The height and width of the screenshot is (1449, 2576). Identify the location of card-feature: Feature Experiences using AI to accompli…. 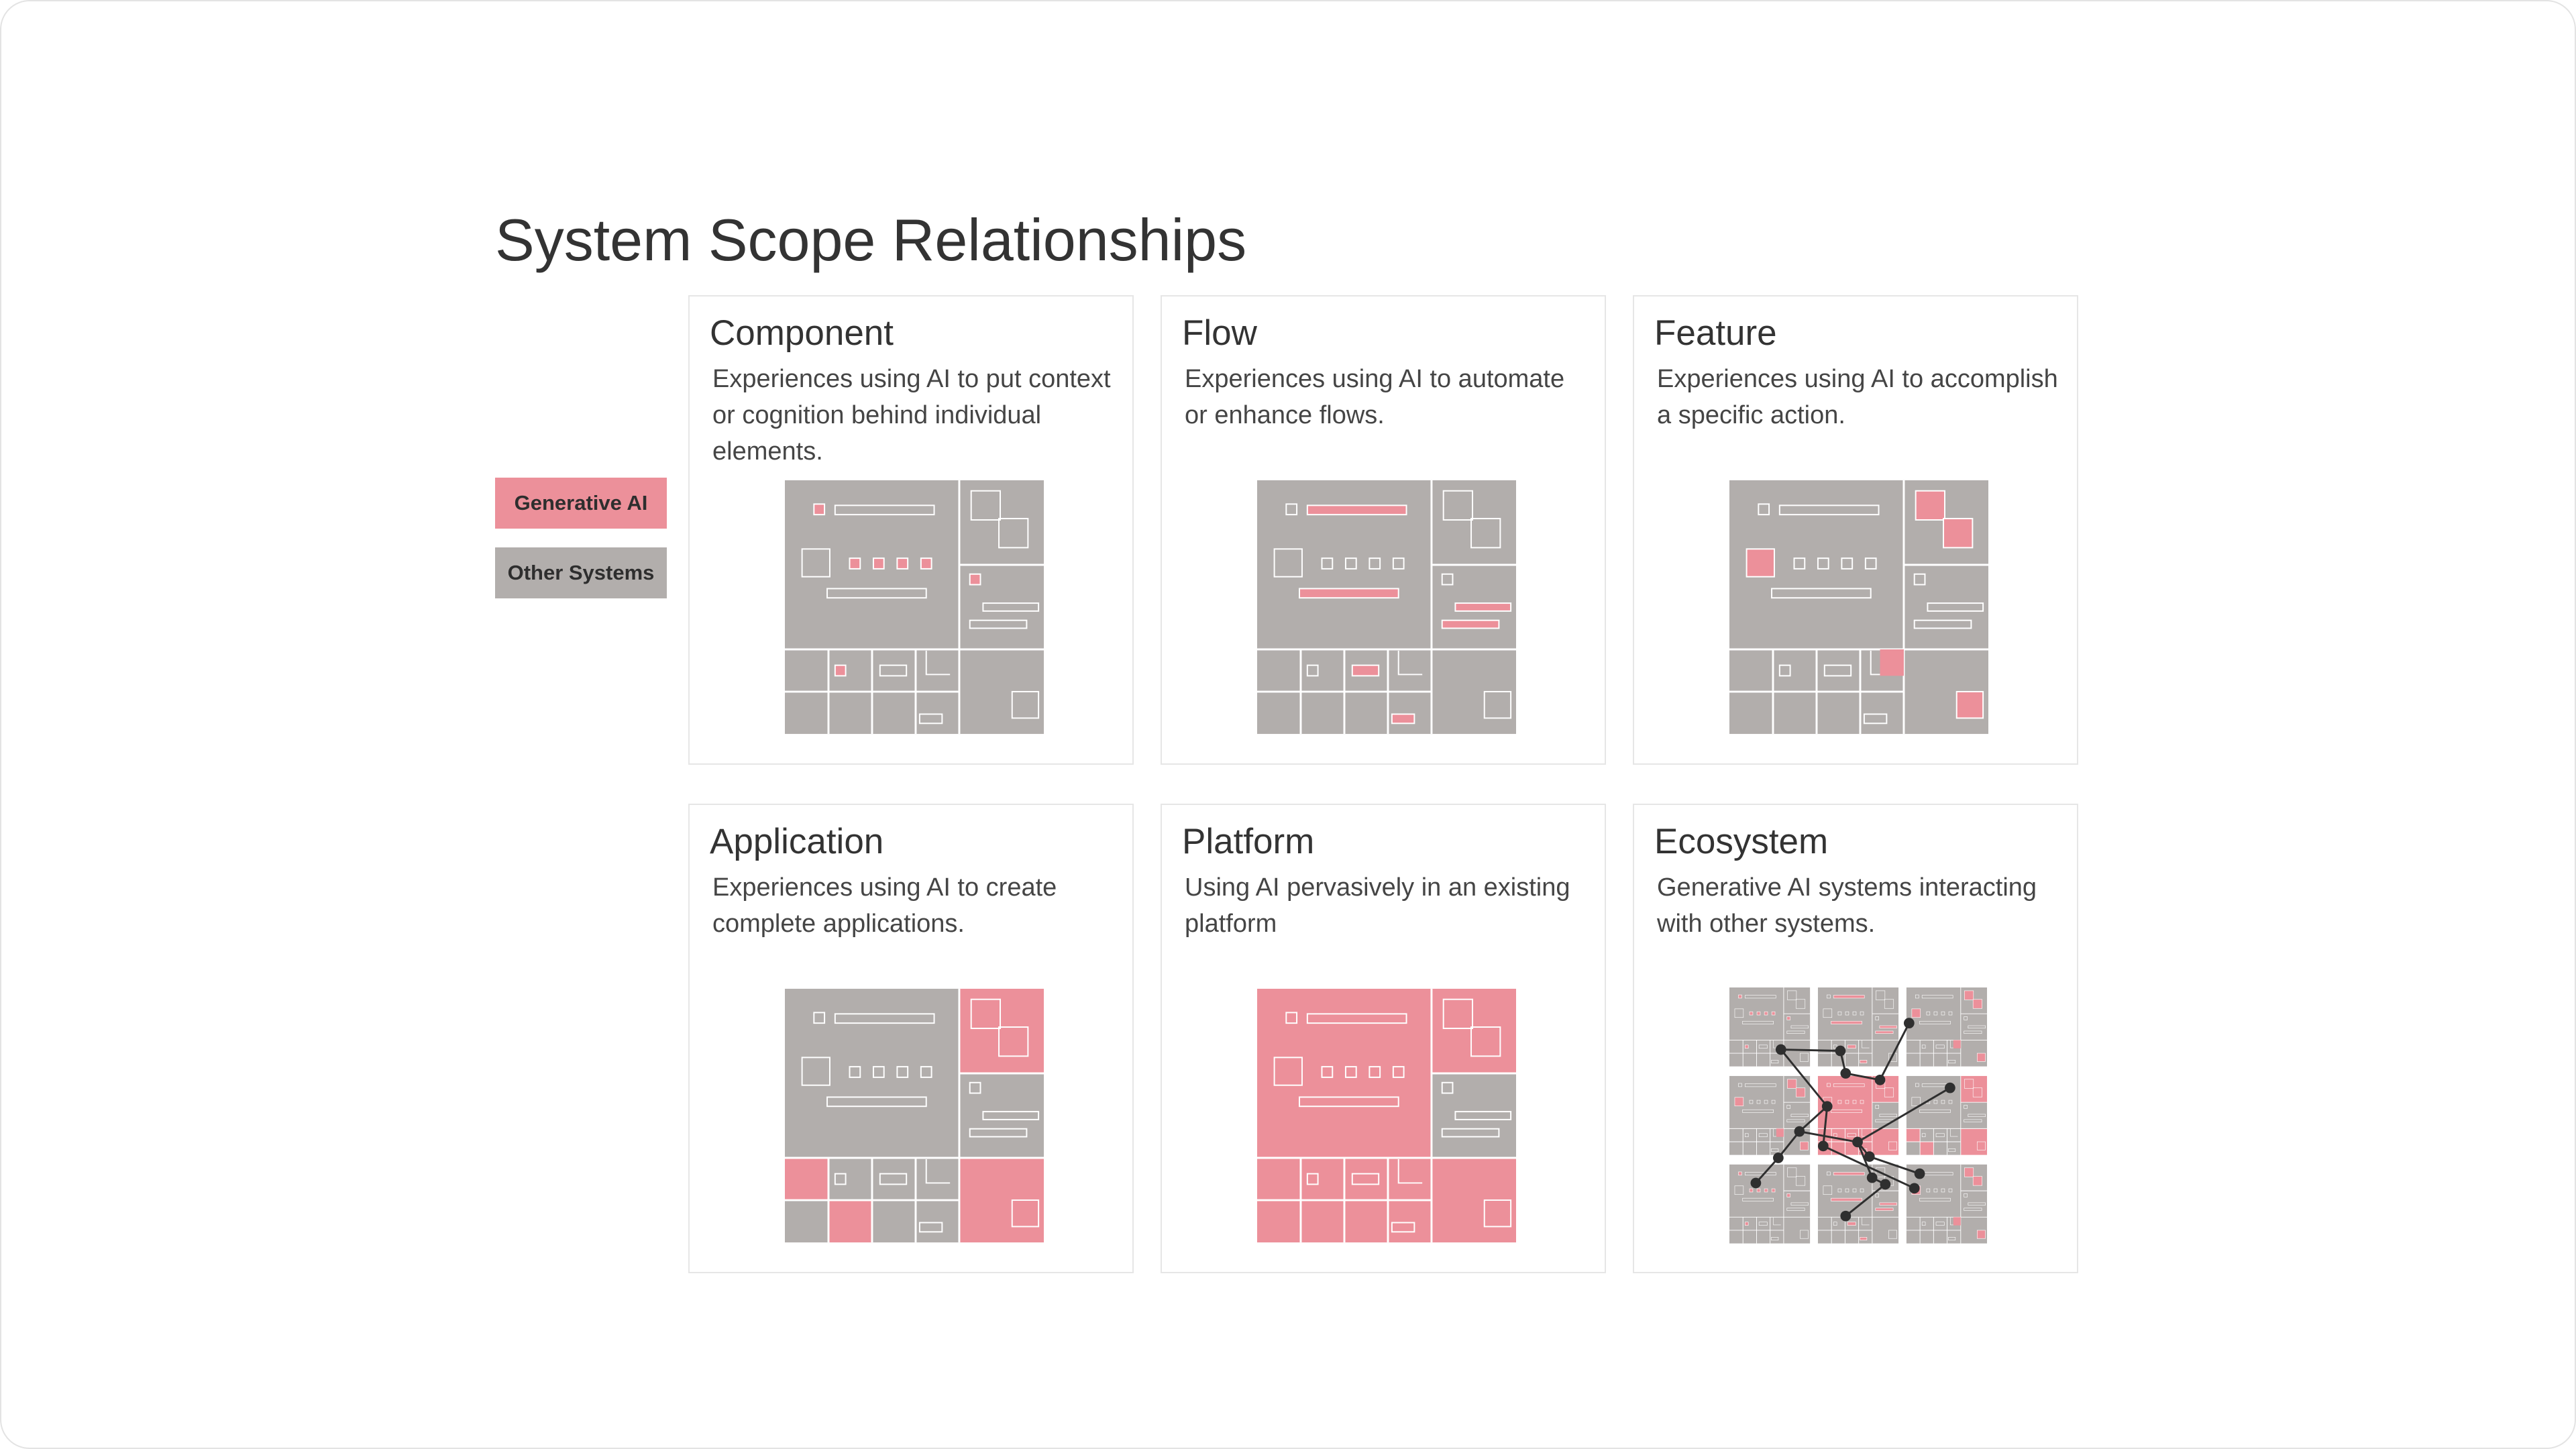
(1855, 530).